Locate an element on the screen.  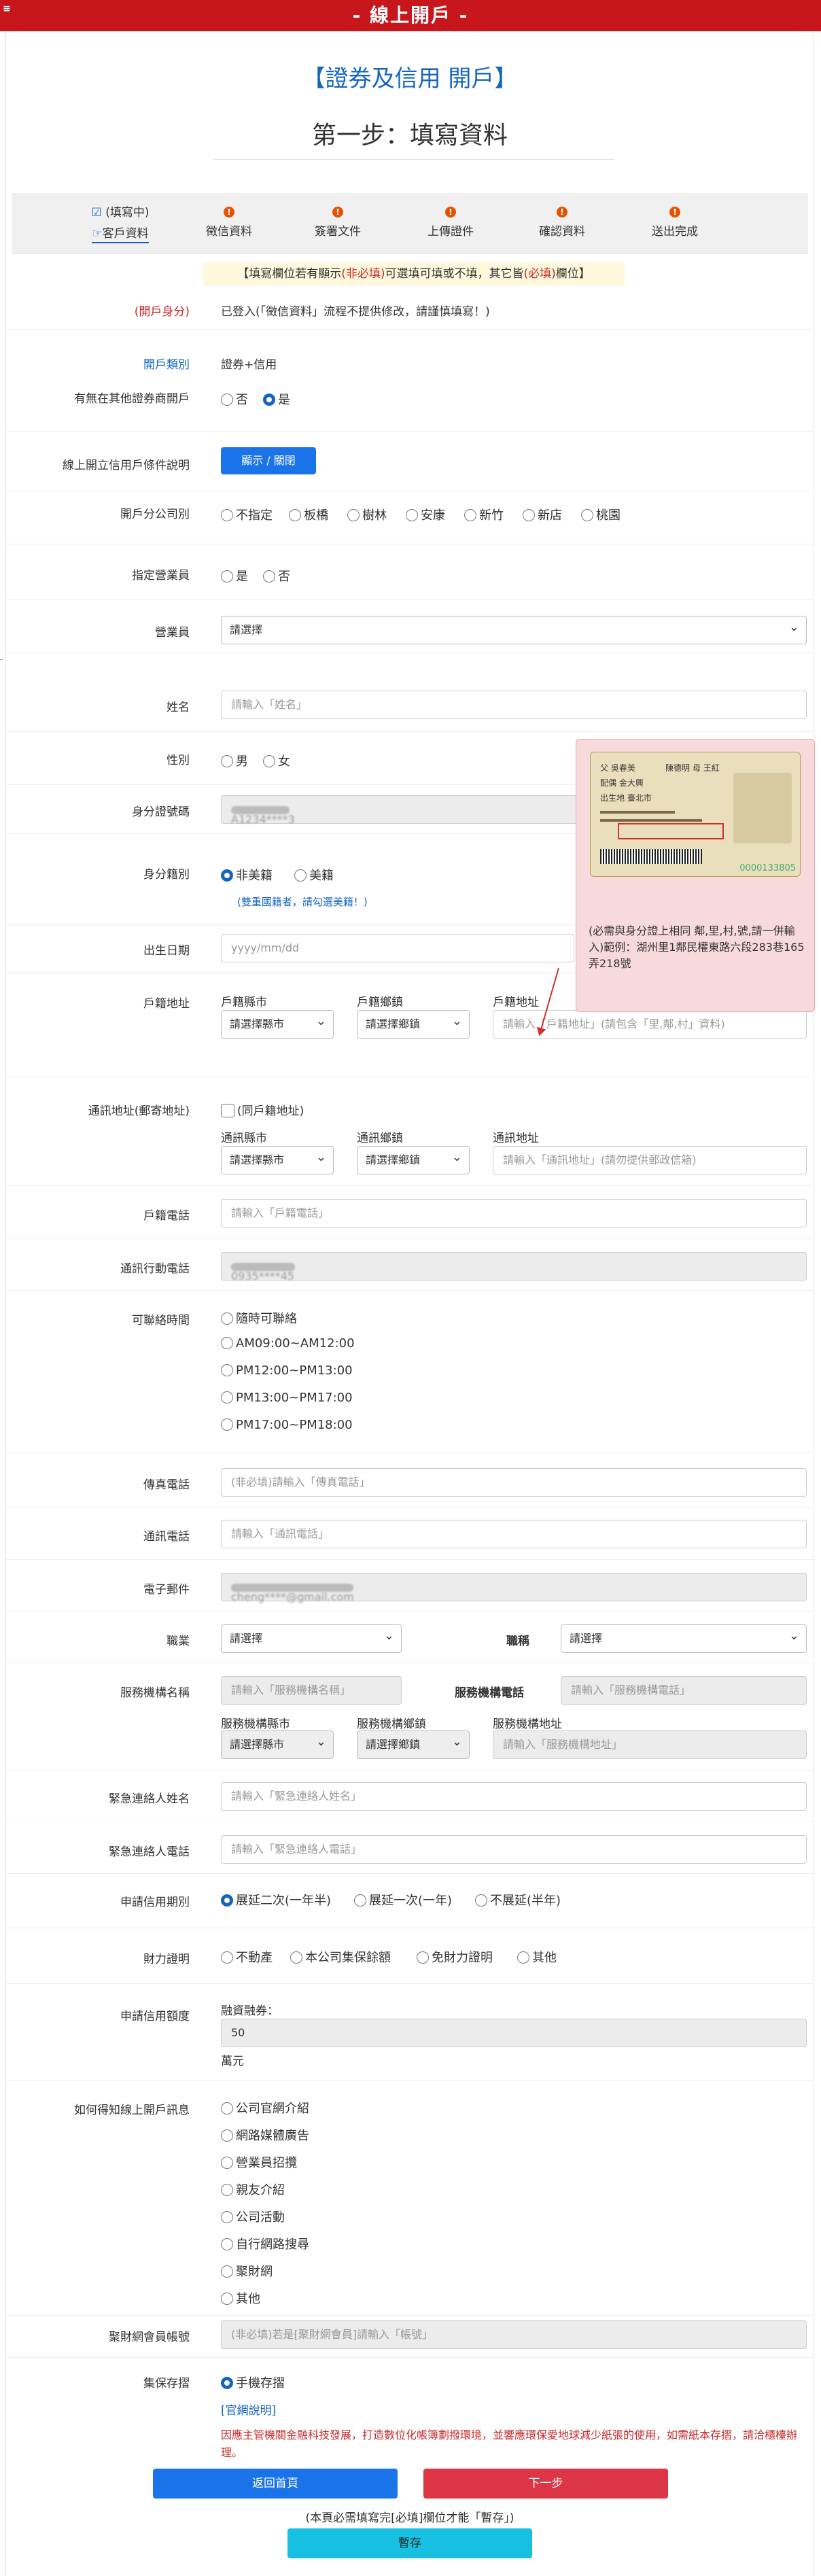
gender-female: 女 is located at coordinates (276, 760).